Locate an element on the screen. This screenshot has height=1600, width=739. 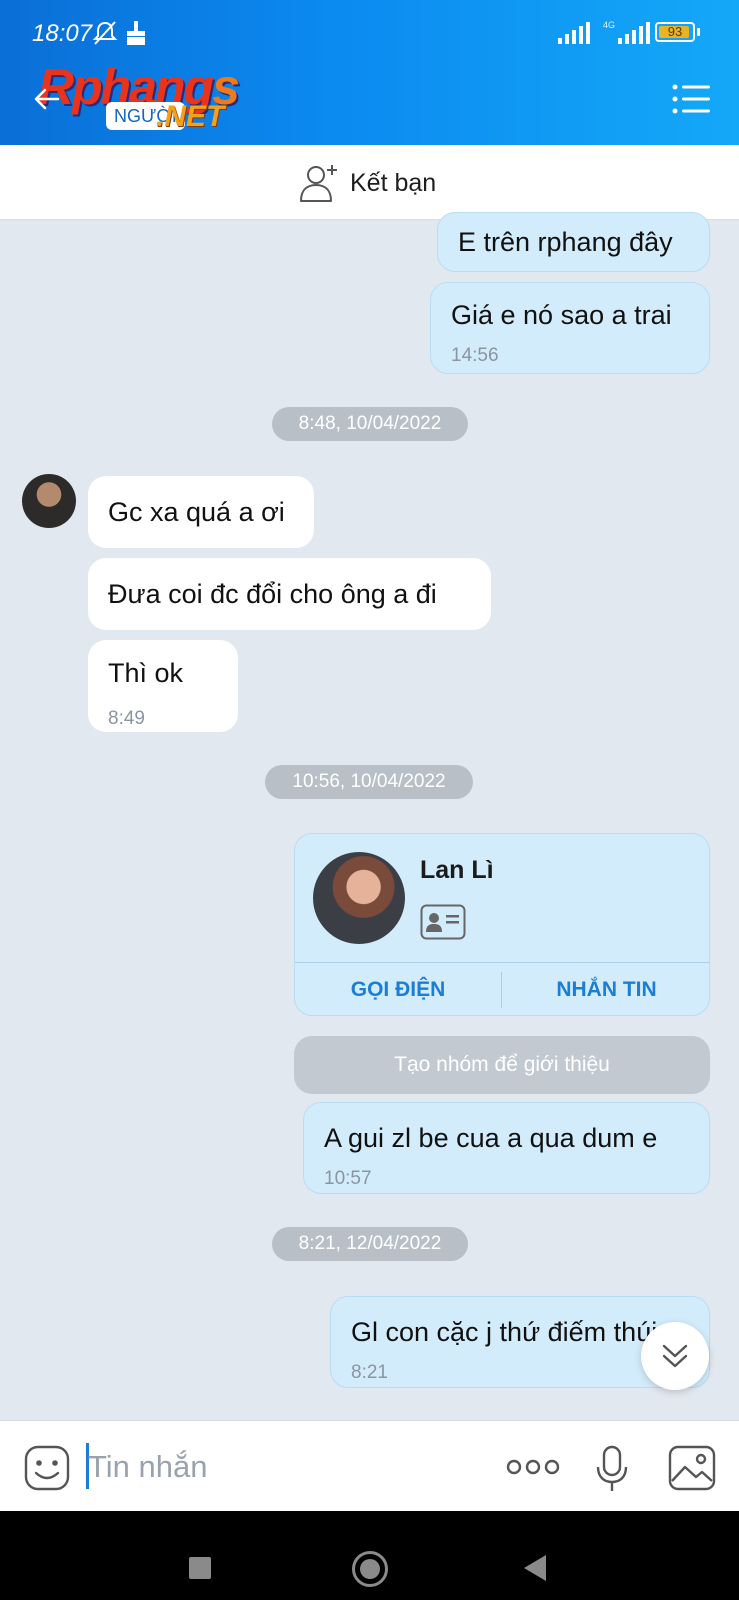
message-time: 8:21 is located at coordinates (369, 1372).